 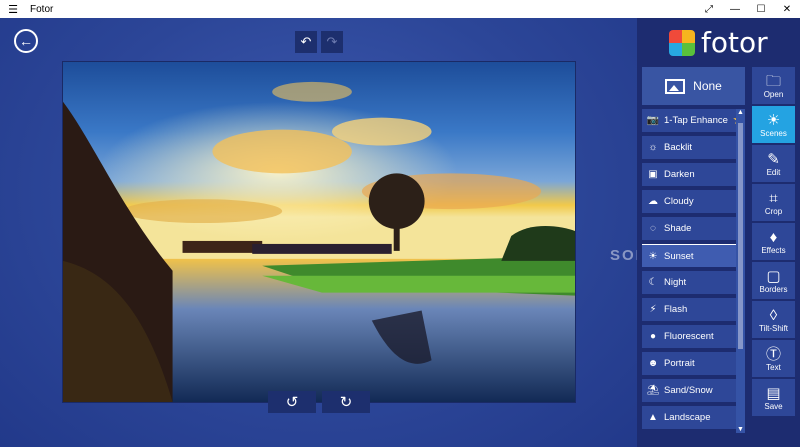 What do you see at coordinates (773, 81) in the screenshot?
I see `open-icon: 🗀` at bounding box center [773, 81].